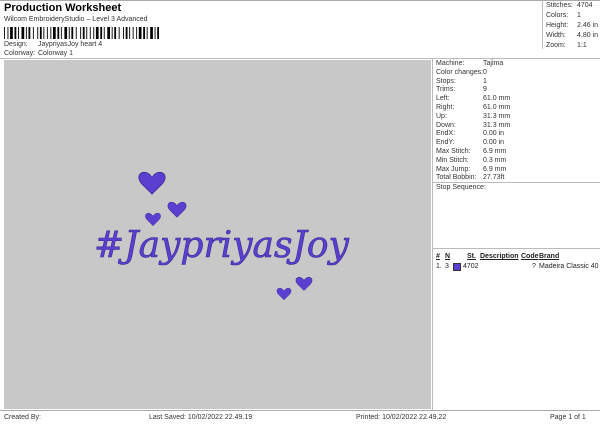 The height and width of the screenshot is (425, 600). I want to click on info-label: Color changes:, so click(460, 72).